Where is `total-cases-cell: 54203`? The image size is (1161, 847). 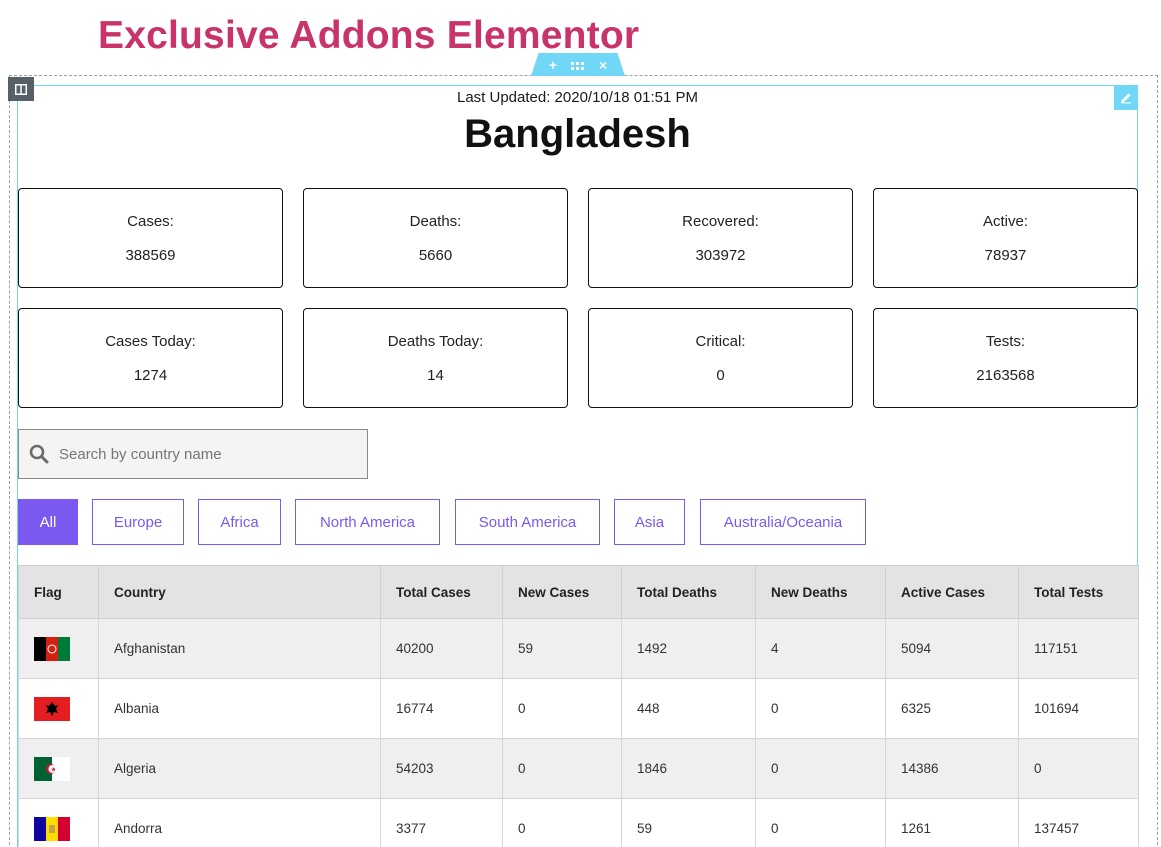
total-cases-cell: 54203 is located at coordinates (441, 768).